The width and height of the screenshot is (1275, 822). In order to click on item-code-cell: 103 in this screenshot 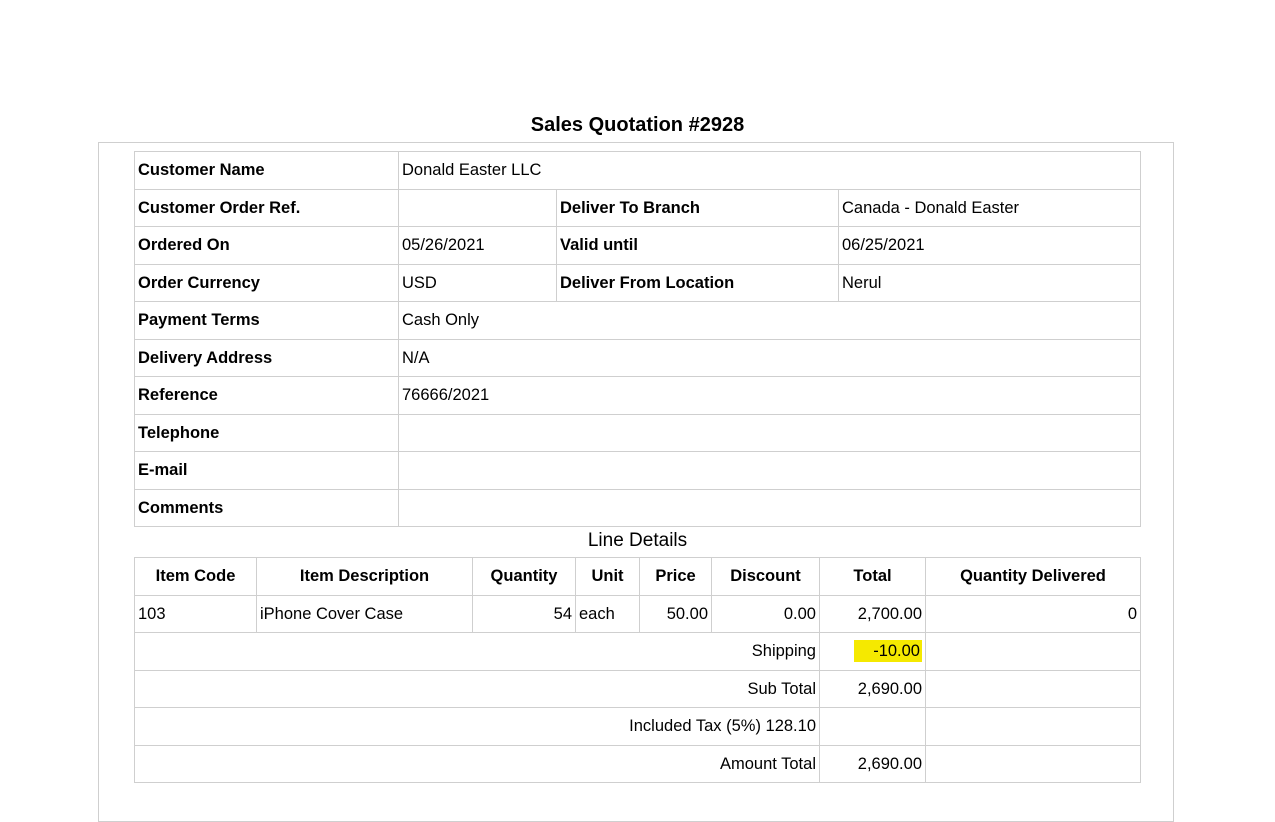, I will do `click(195, 613)`.